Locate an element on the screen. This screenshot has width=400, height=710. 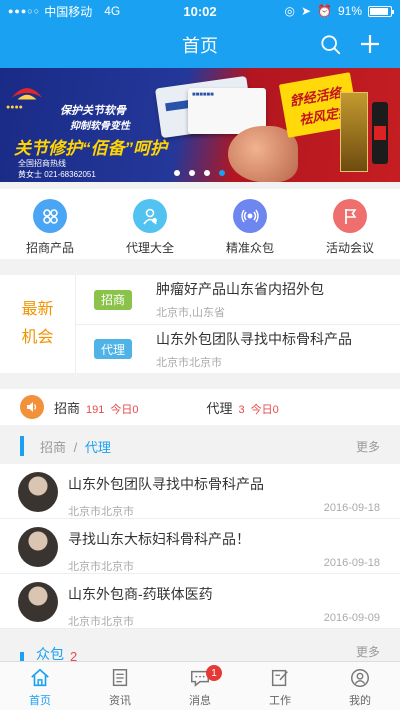
stat-zhaoshang: 招商 191 今日0 is located at coordinates (96, 407).